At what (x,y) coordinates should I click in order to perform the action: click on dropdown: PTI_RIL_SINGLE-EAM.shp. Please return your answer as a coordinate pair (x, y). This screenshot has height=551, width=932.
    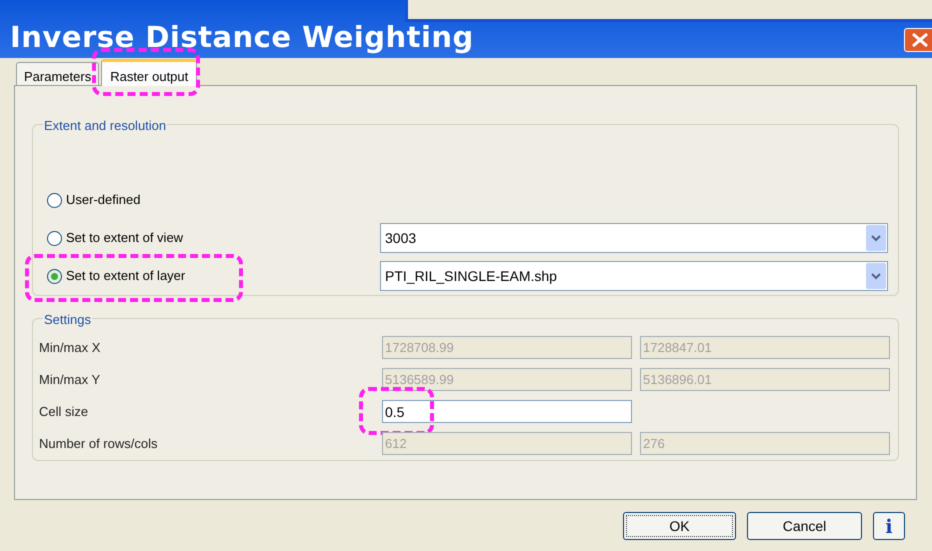
    Looking at the image, I should click on (634, 276).